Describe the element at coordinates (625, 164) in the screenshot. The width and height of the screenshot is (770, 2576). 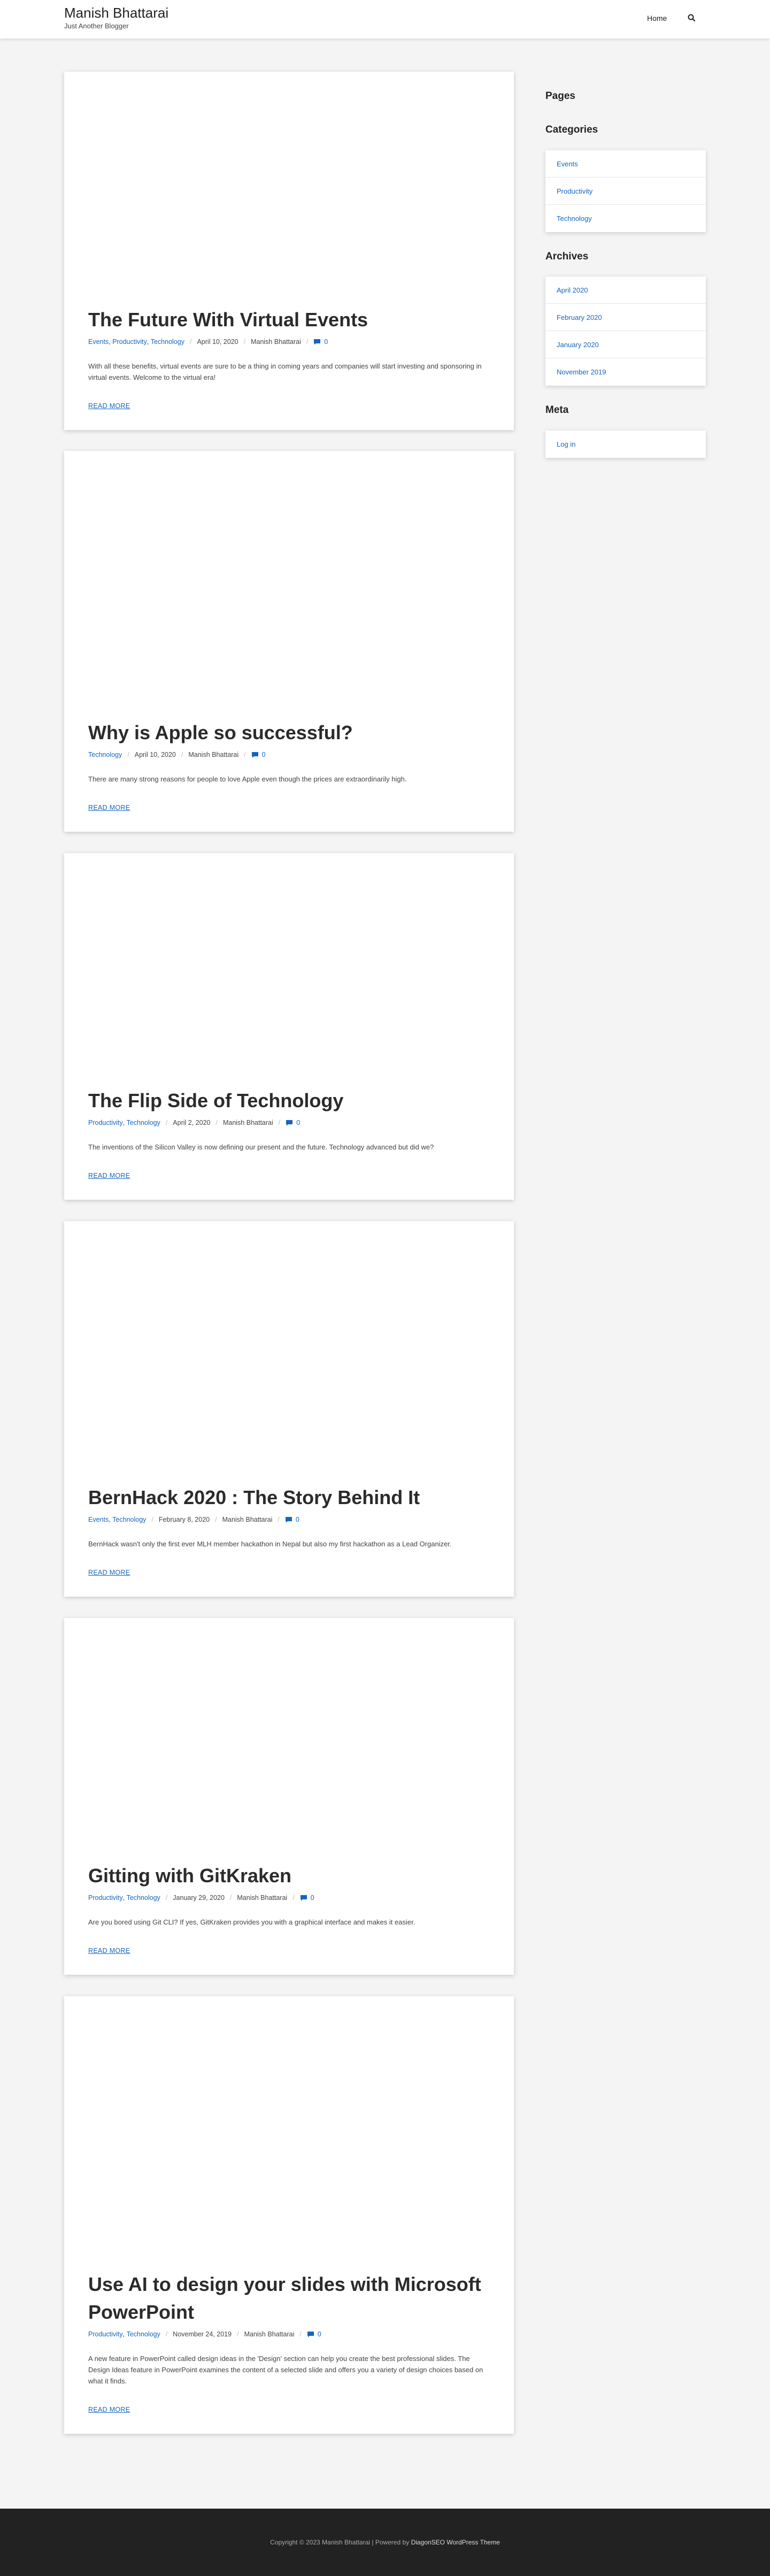
I see `sidebar-item-category: Events` at that location.